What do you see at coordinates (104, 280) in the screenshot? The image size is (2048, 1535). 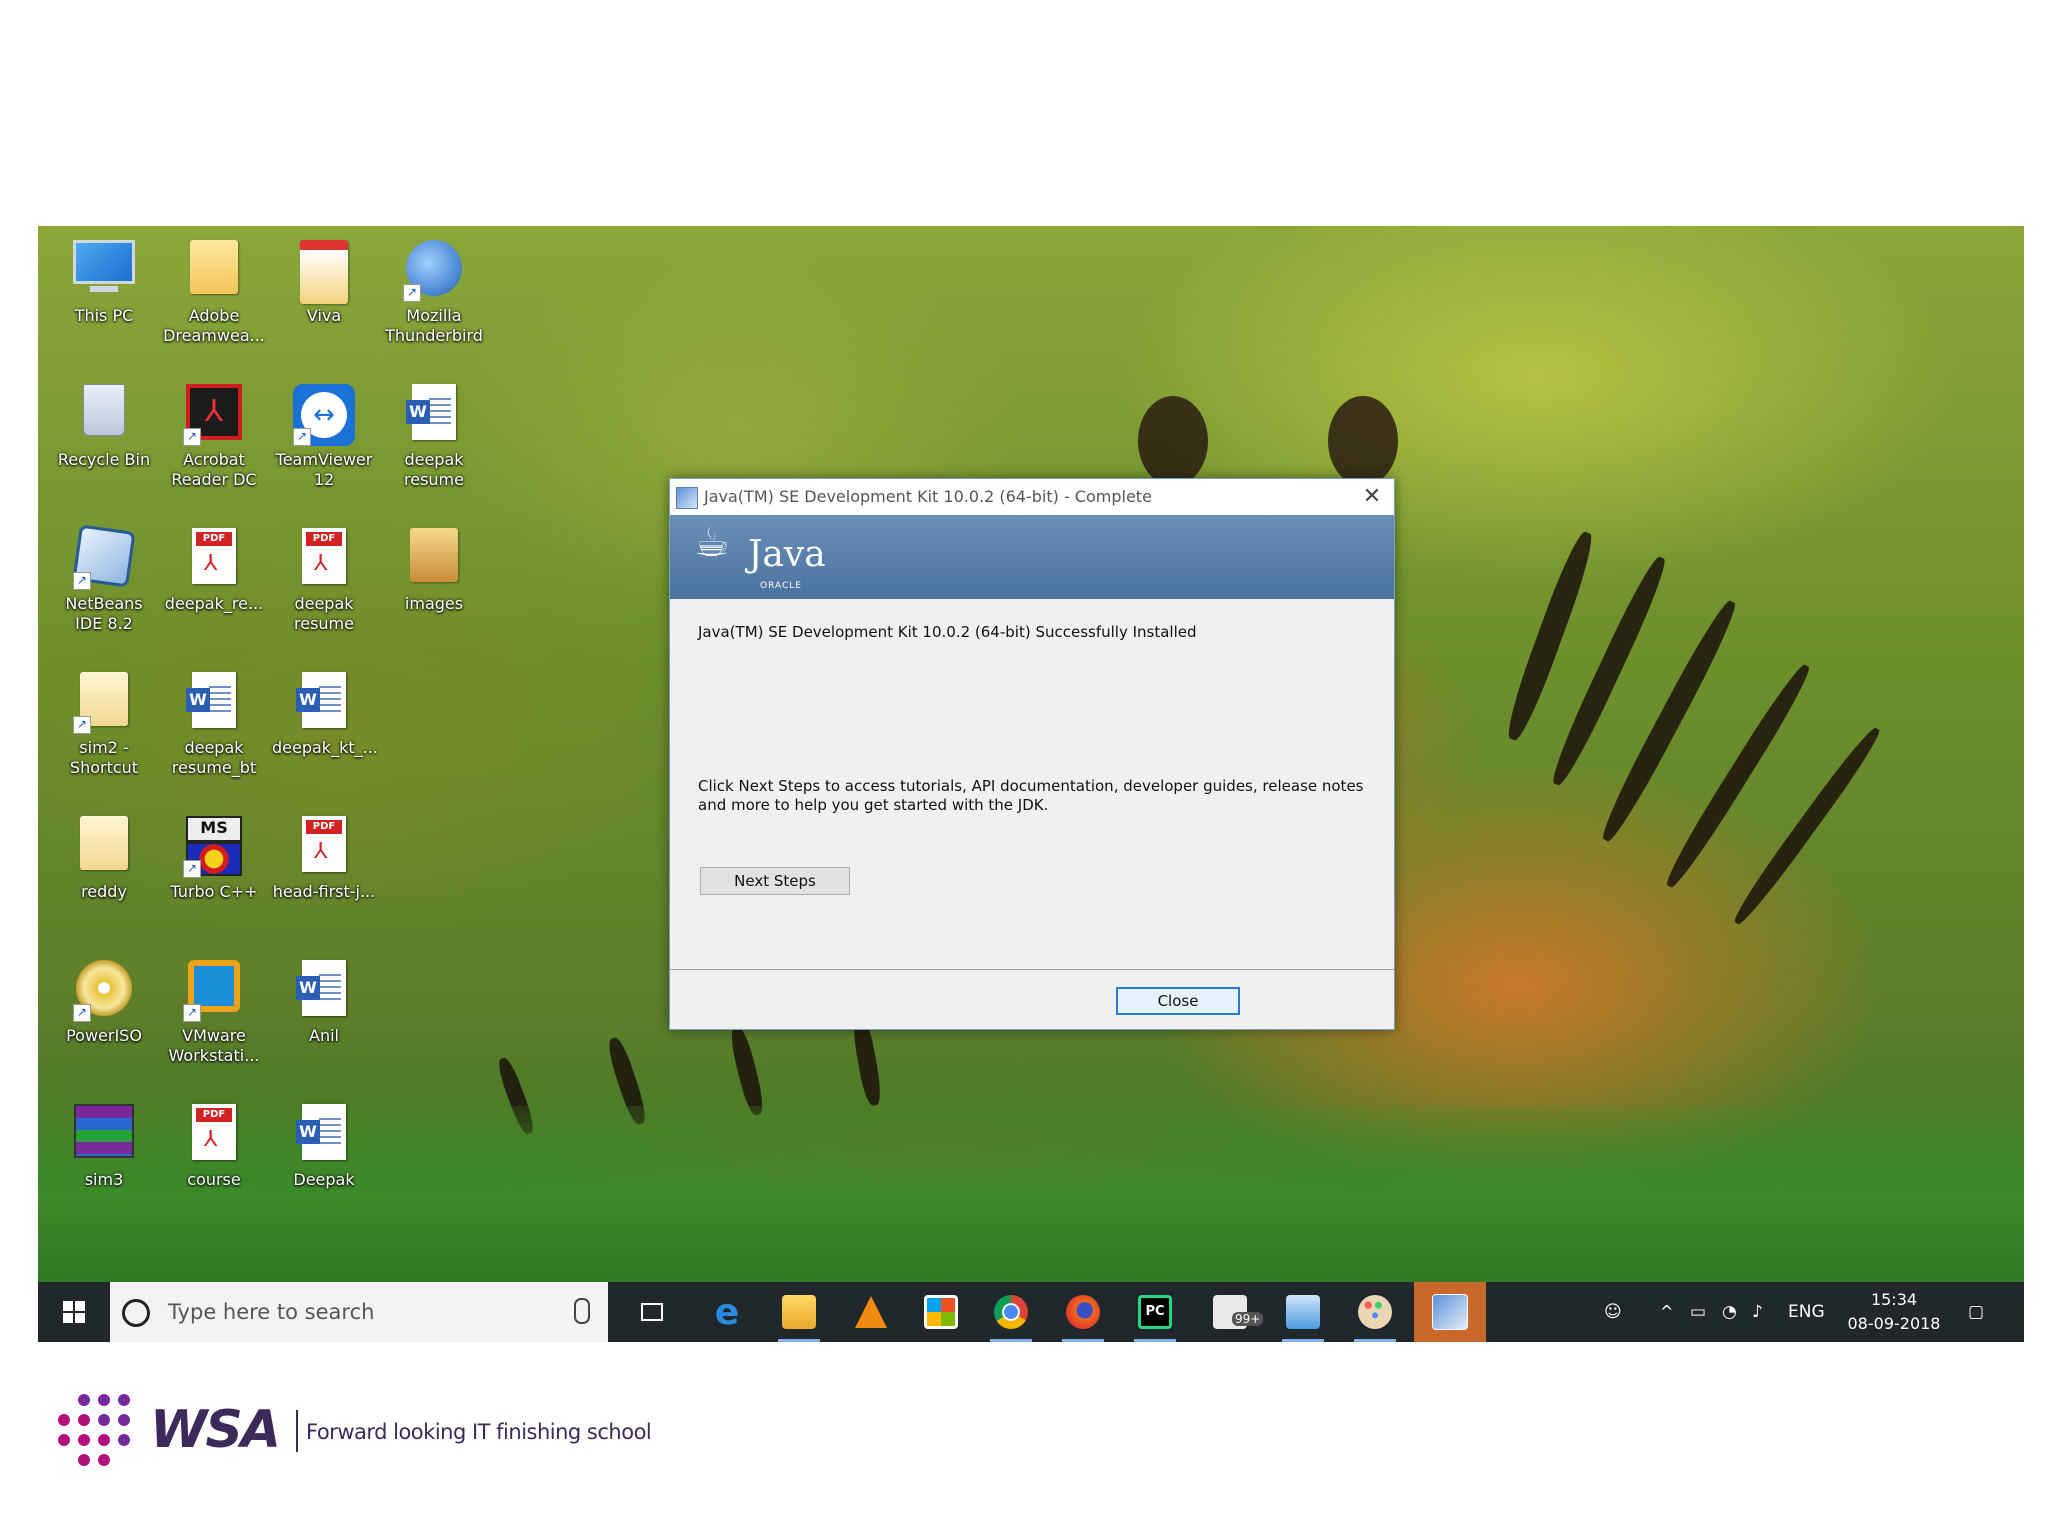 I see `desktop-icon-this-pc: This PC` at bounding box center [104, 280].